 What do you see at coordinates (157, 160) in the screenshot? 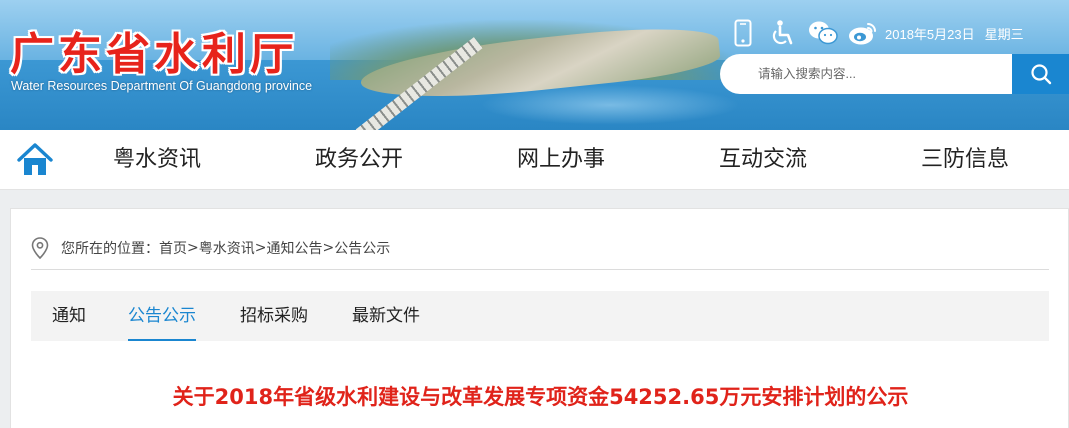
I see `nav-item-news: 粤水资讯` at bounding box center [157, 160].